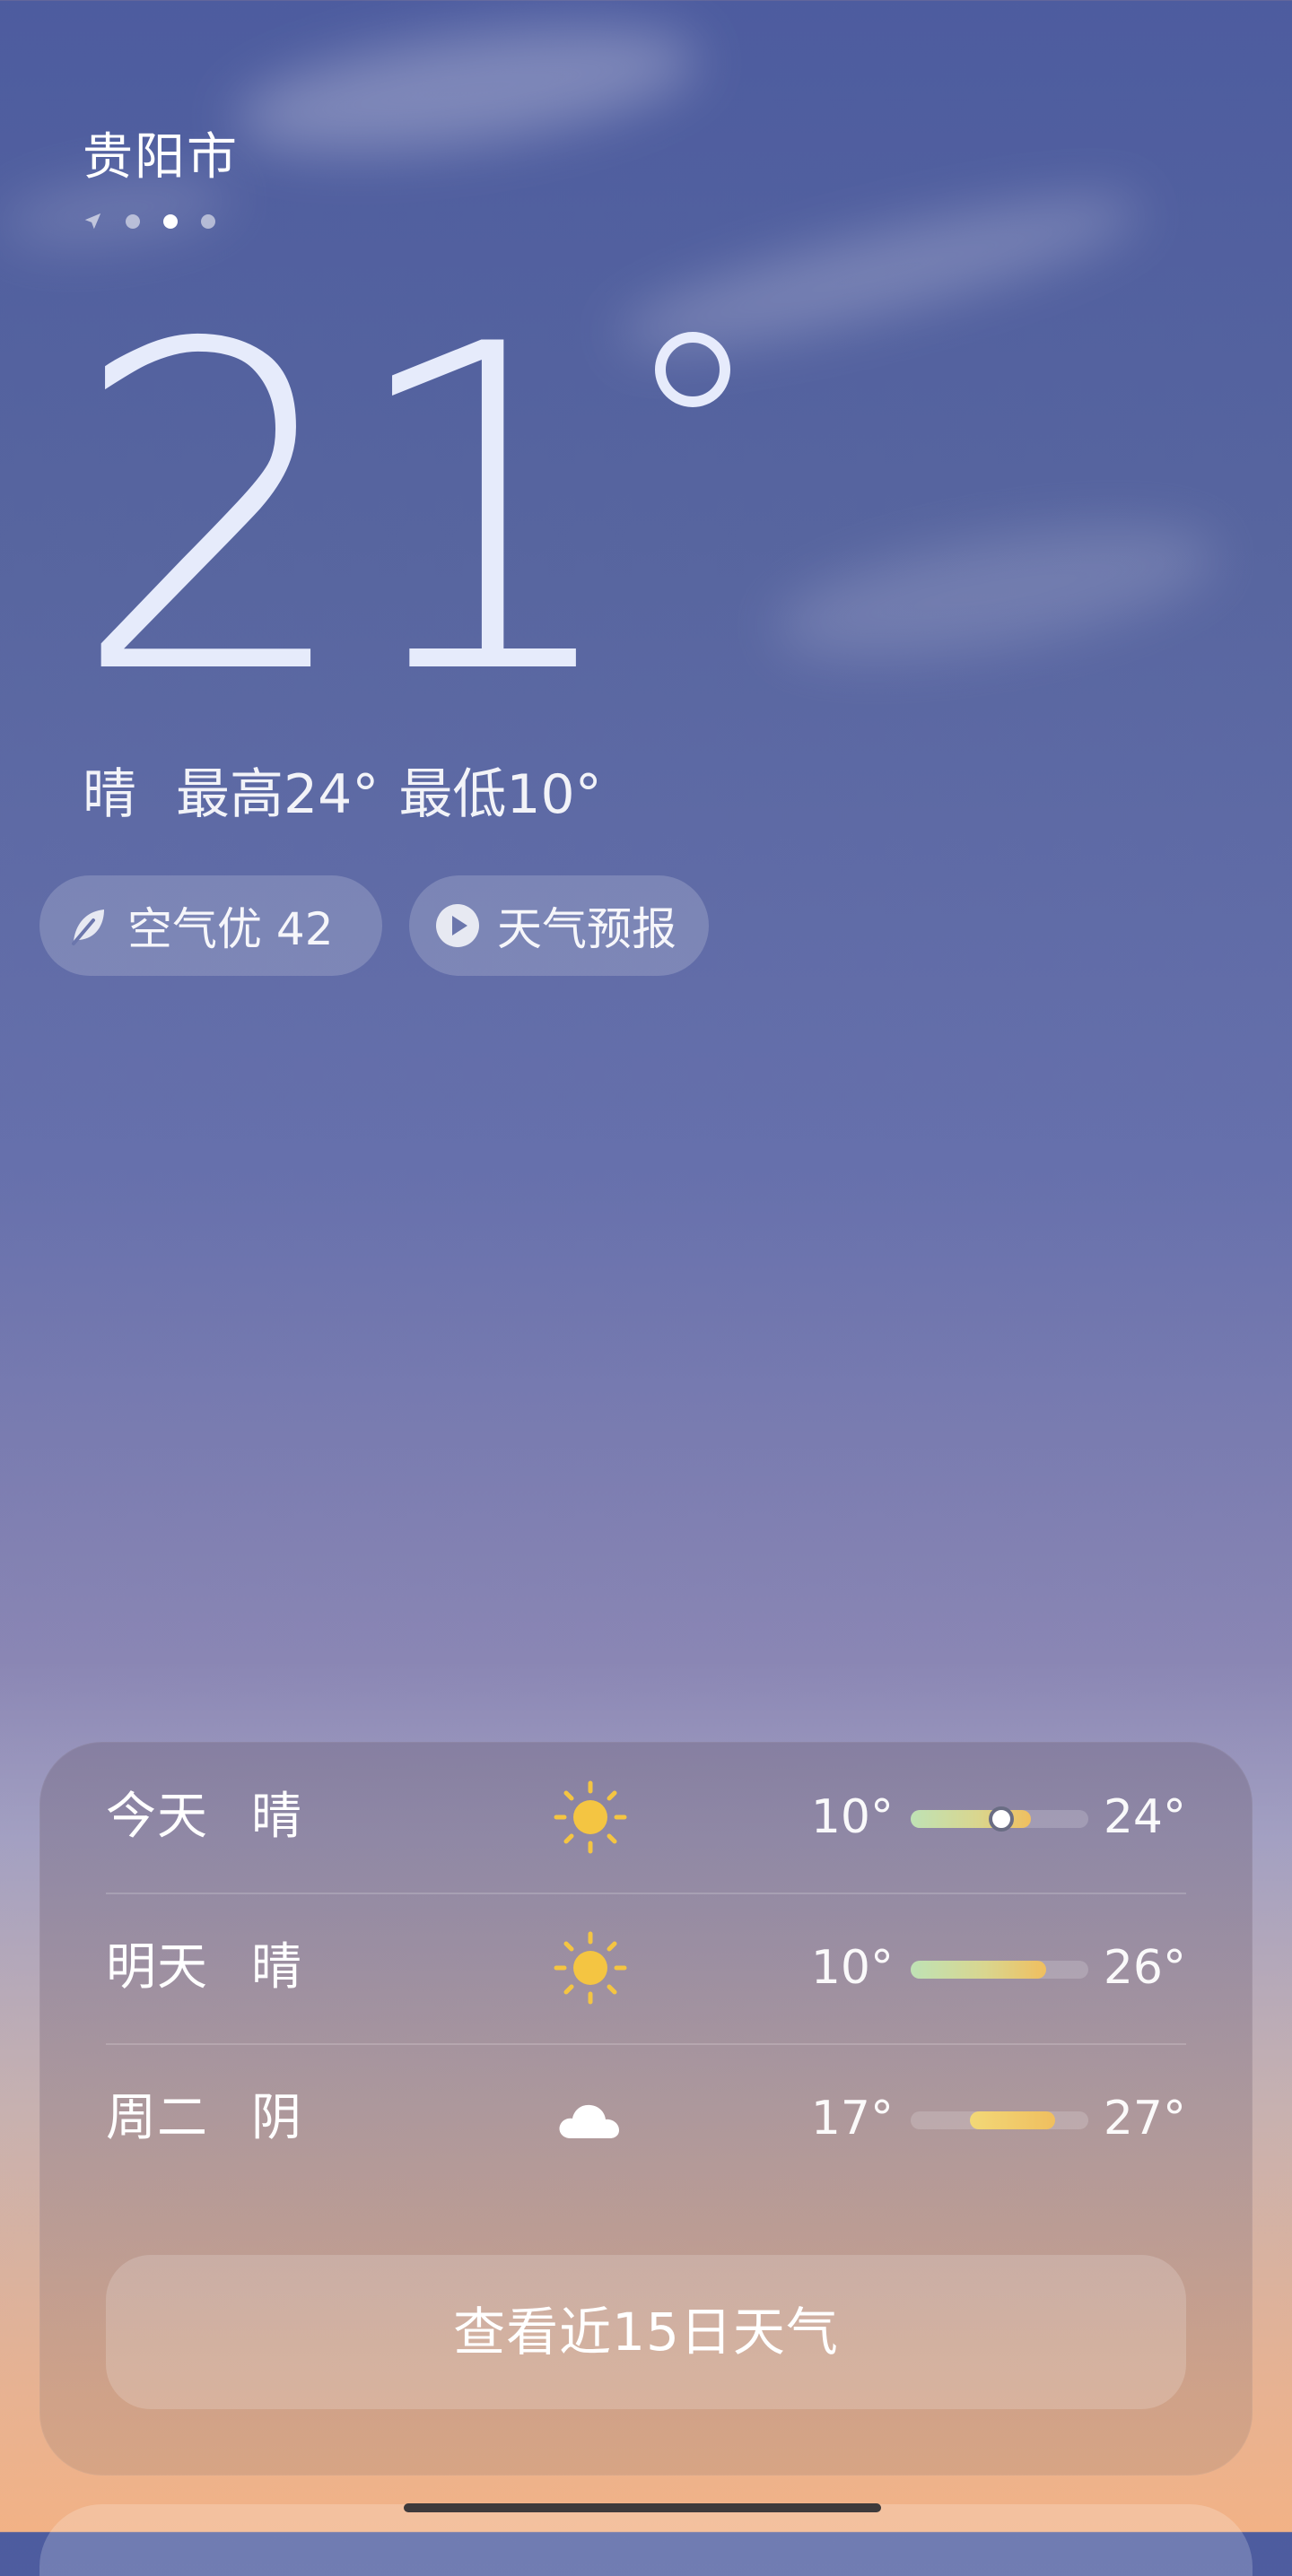  What do you see at coordinates (1144, 1817) in the screenshot?
I see `forecast-high: 24°` at bounding box center [1144, 1817].